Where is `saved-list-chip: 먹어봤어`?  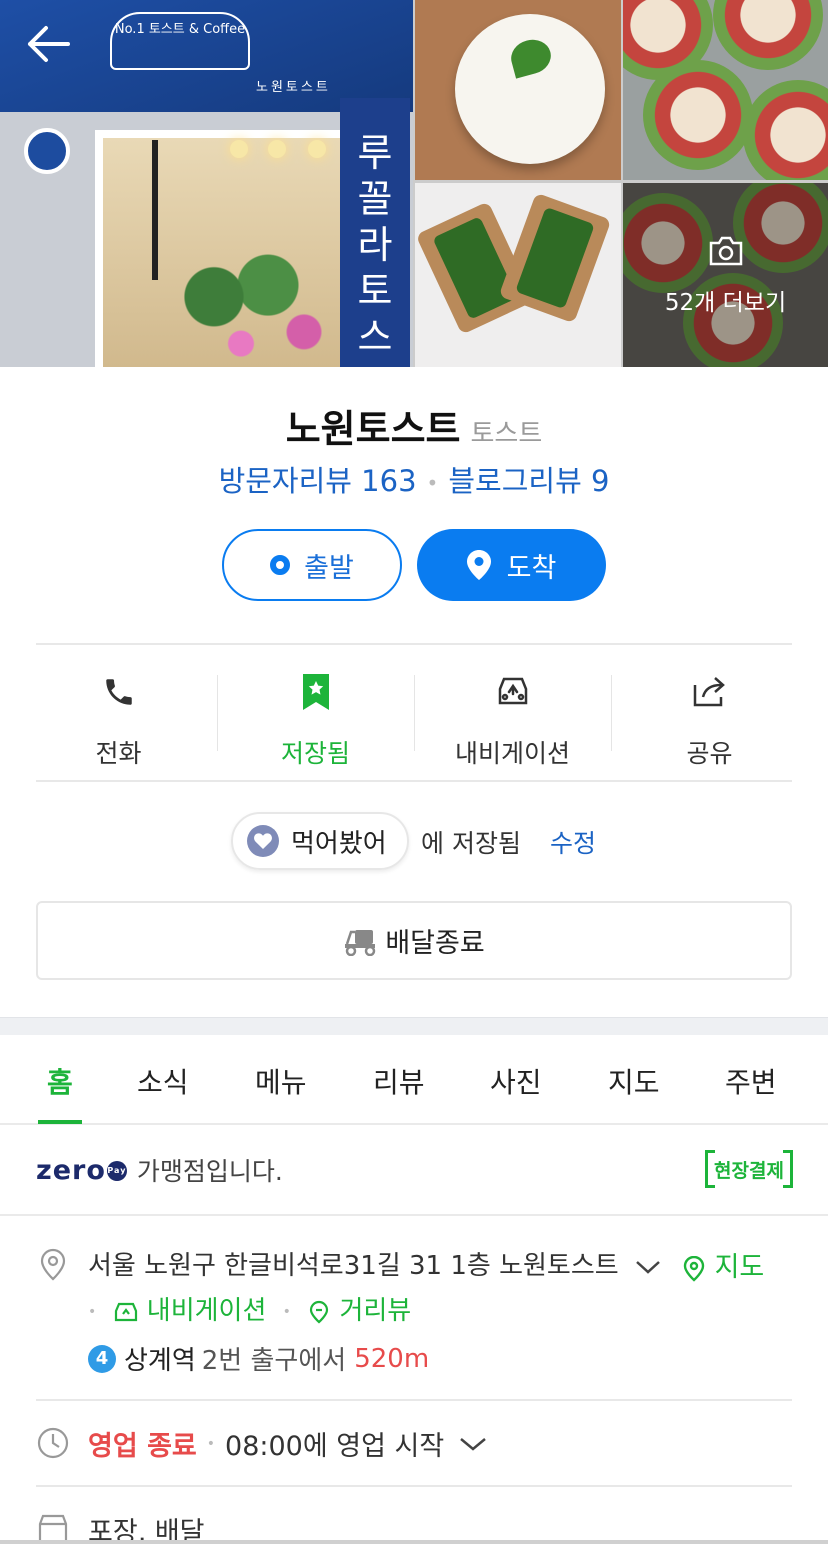 saved-list-chip: 먹어봤어 is located at coordinates (320, 841).